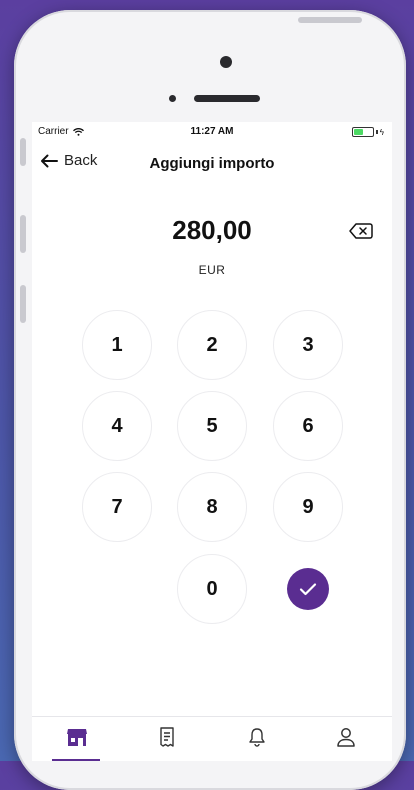 The width and height of the screenshot is (414, 790). What do you see at coordinates (227, 98) in the screenshot?
I see `earpiece-speaker` at bounding box center [227, 98].